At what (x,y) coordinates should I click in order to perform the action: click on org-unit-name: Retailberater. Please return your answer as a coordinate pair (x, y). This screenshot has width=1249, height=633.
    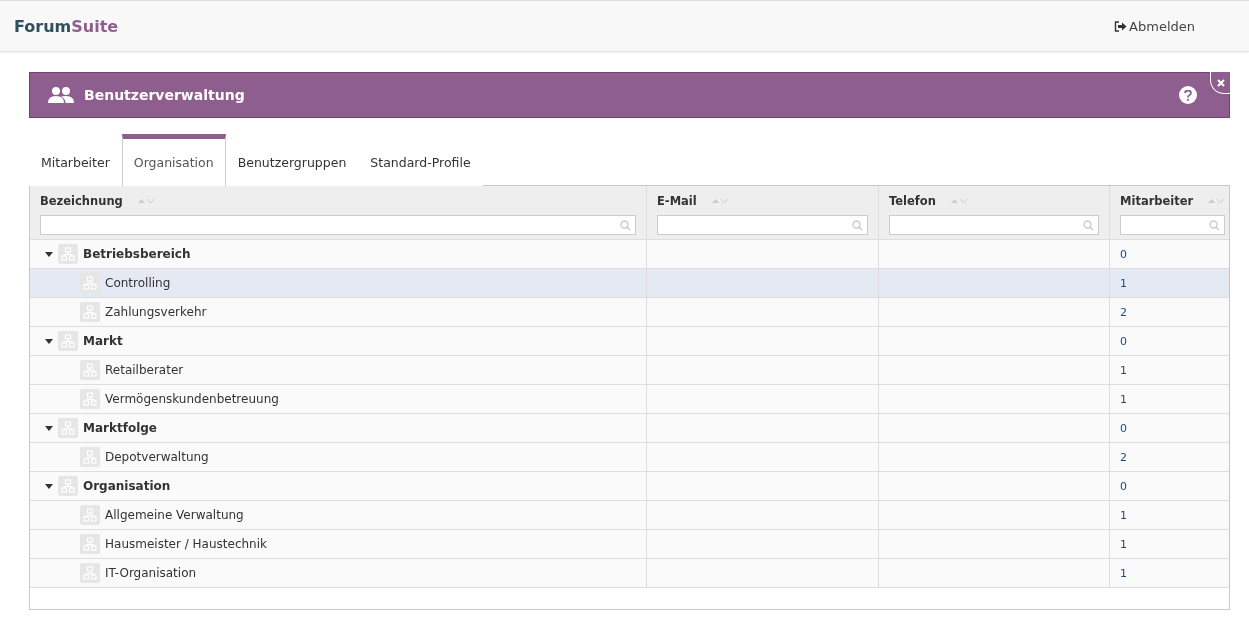
    Looking at the image, I should click on (144, 370).